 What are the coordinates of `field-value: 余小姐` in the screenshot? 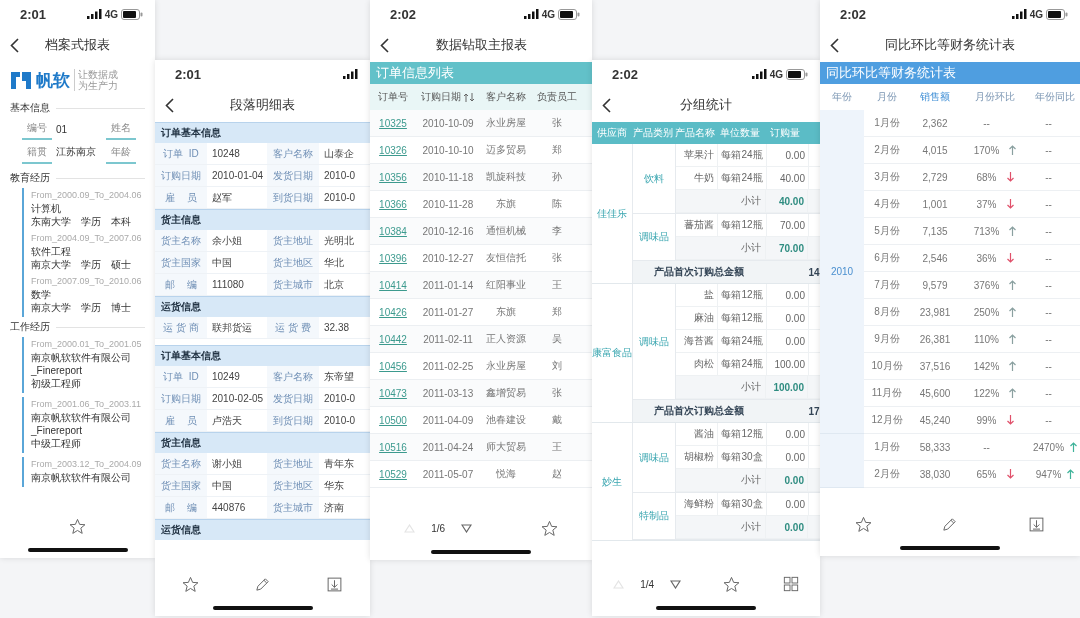 It's located at (227, 240).